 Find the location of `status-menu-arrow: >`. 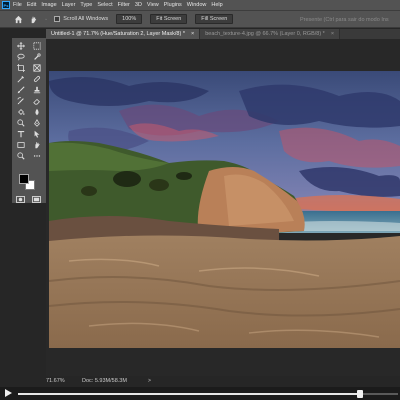

status-menu-arrow: > is located at coordinates (149, 381).